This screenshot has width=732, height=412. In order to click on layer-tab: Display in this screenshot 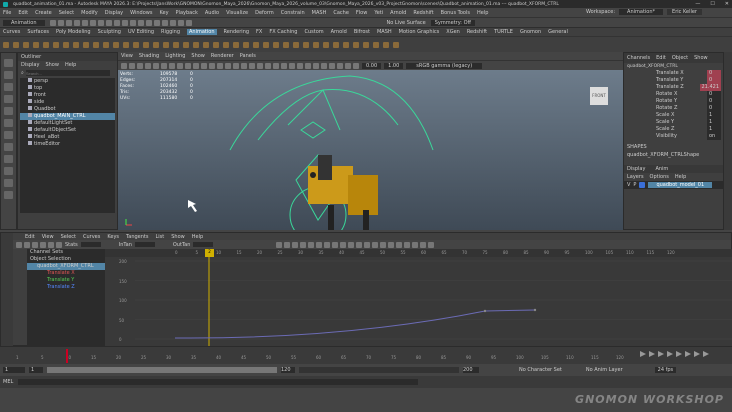, I will do `click(636, 169)`.